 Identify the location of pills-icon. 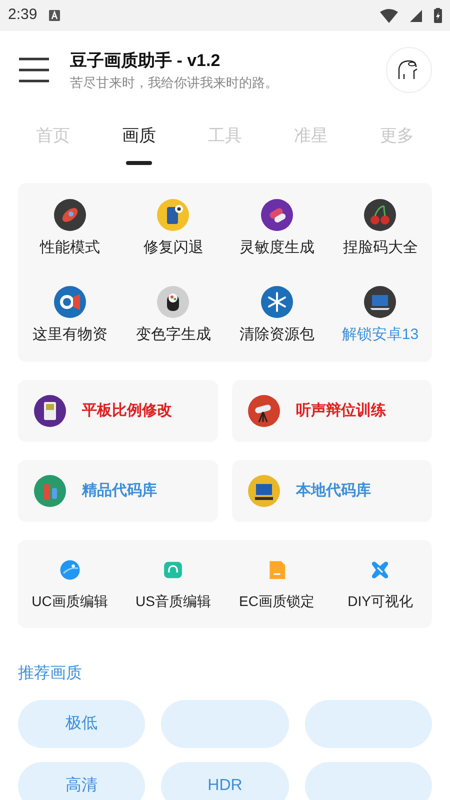
(276, 215).